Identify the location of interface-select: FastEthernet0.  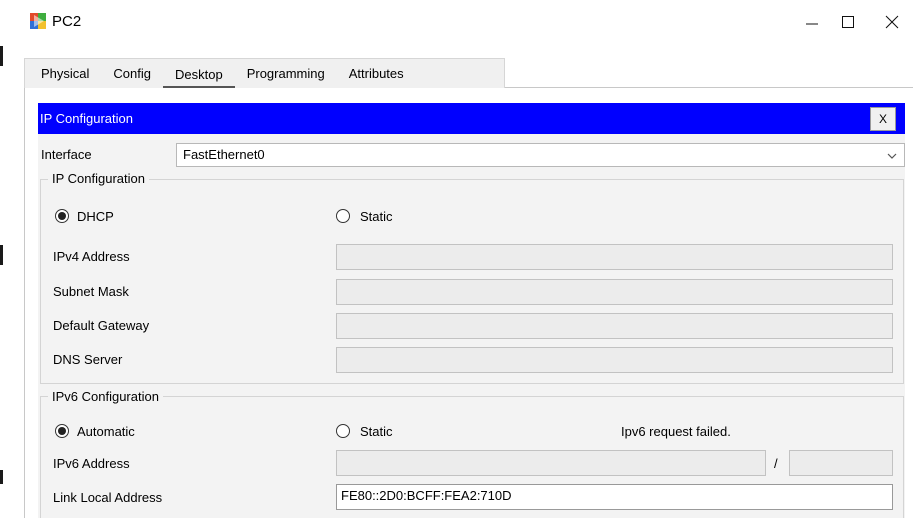
(540, 155).